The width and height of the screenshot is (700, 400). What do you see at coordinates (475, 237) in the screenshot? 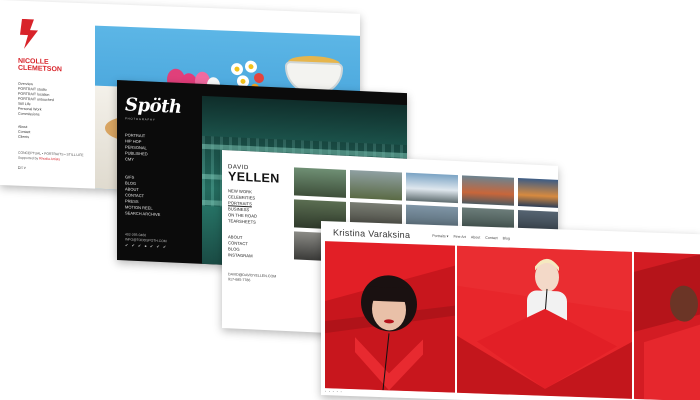
I see `nav-about: About` at bounding box center [475, 237].